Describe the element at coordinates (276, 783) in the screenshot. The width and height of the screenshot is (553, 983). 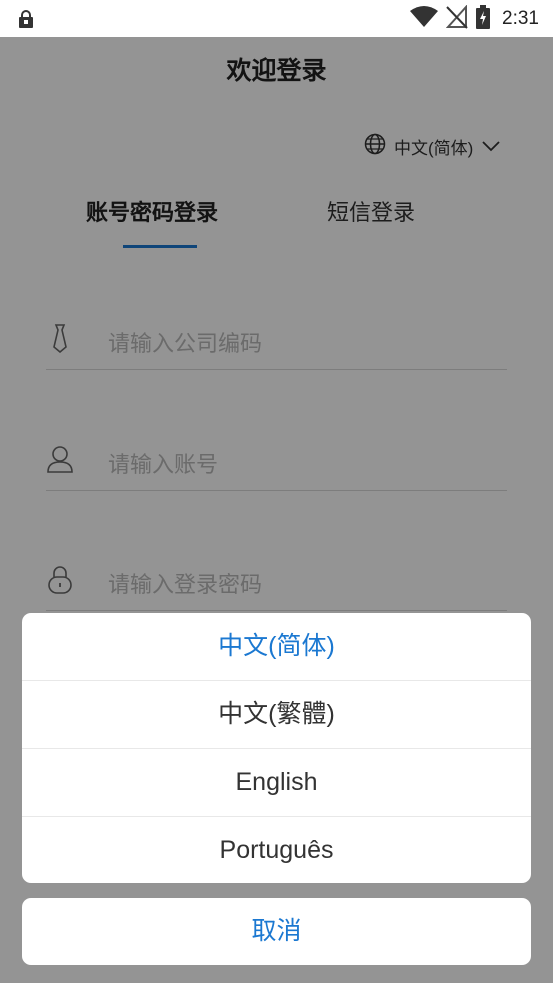
I see `language-option-english: English` at that location.